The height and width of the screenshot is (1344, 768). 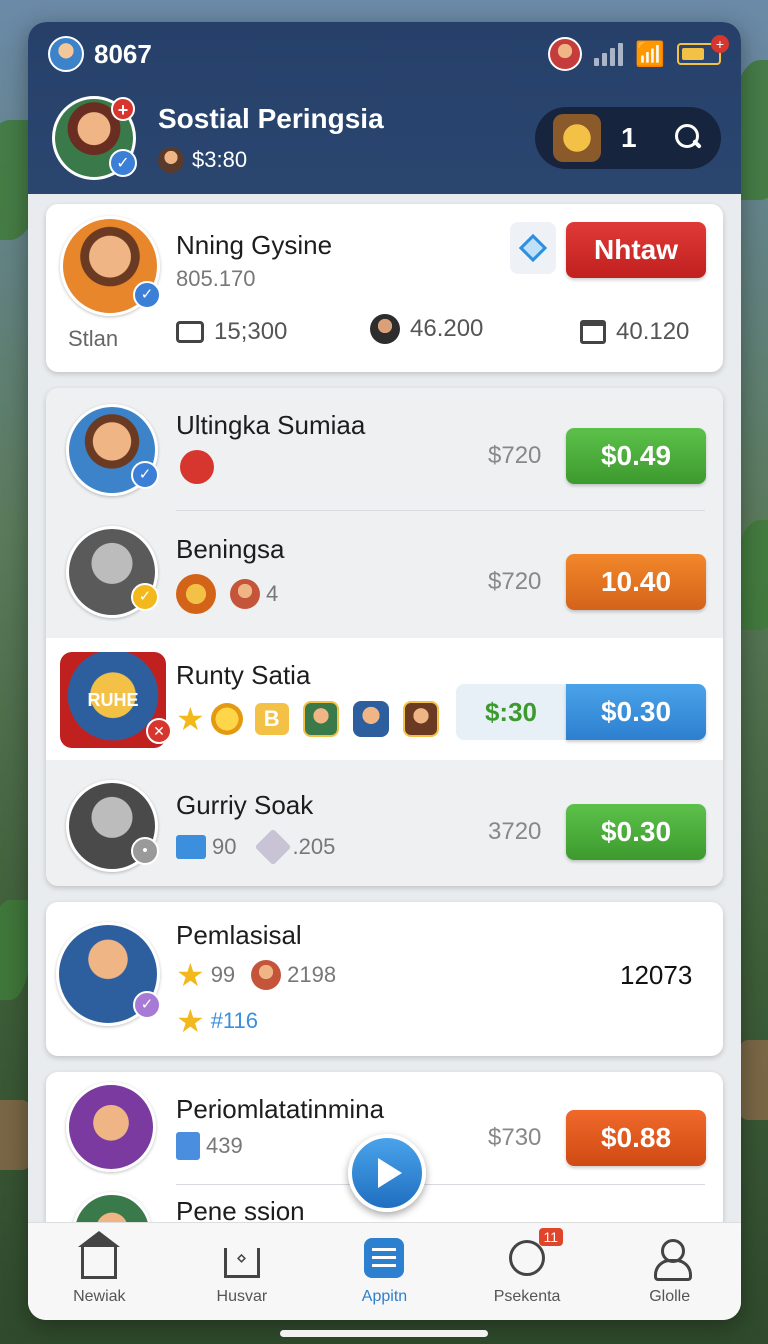 I want to click on pemlasisal-value: 12073, so click(x=656, y=975).